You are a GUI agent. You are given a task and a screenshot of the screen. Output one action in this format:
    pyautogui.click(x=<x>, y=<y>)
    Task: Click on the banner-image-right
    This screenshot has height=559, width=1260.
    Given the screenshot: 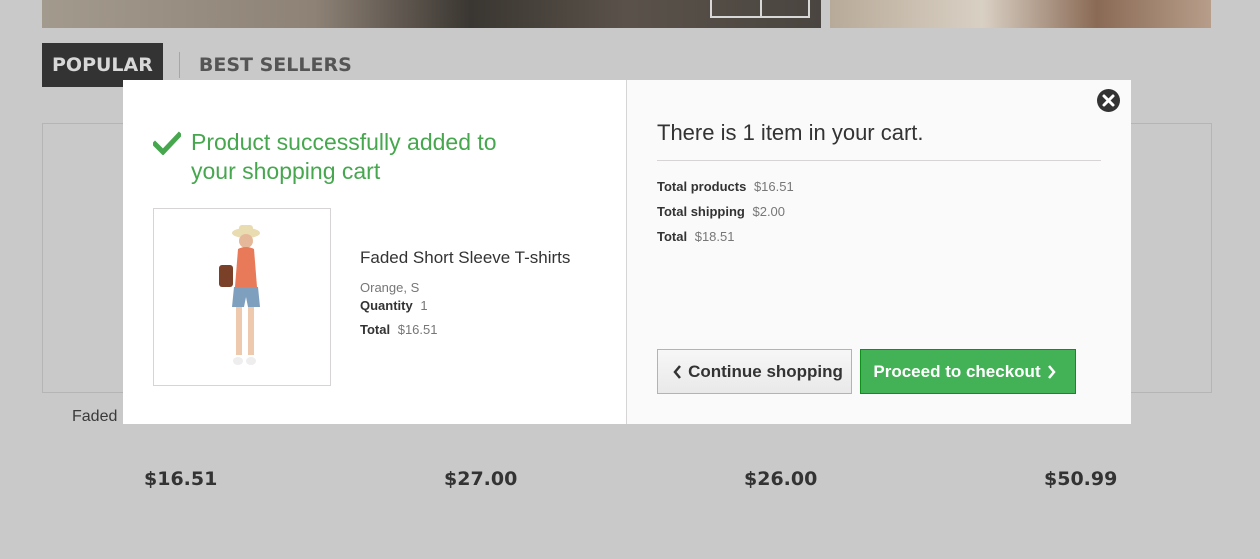 What is the action you would take?
    pyautogui.click(x=1020, y=14)
    